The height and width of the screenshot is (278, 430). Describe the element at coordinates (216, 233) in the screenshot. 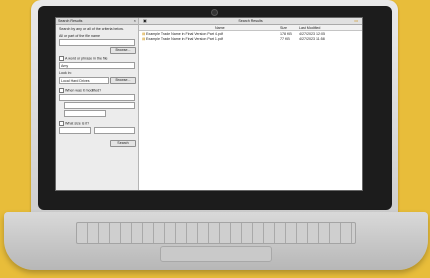

I see `keyboard` at that location.